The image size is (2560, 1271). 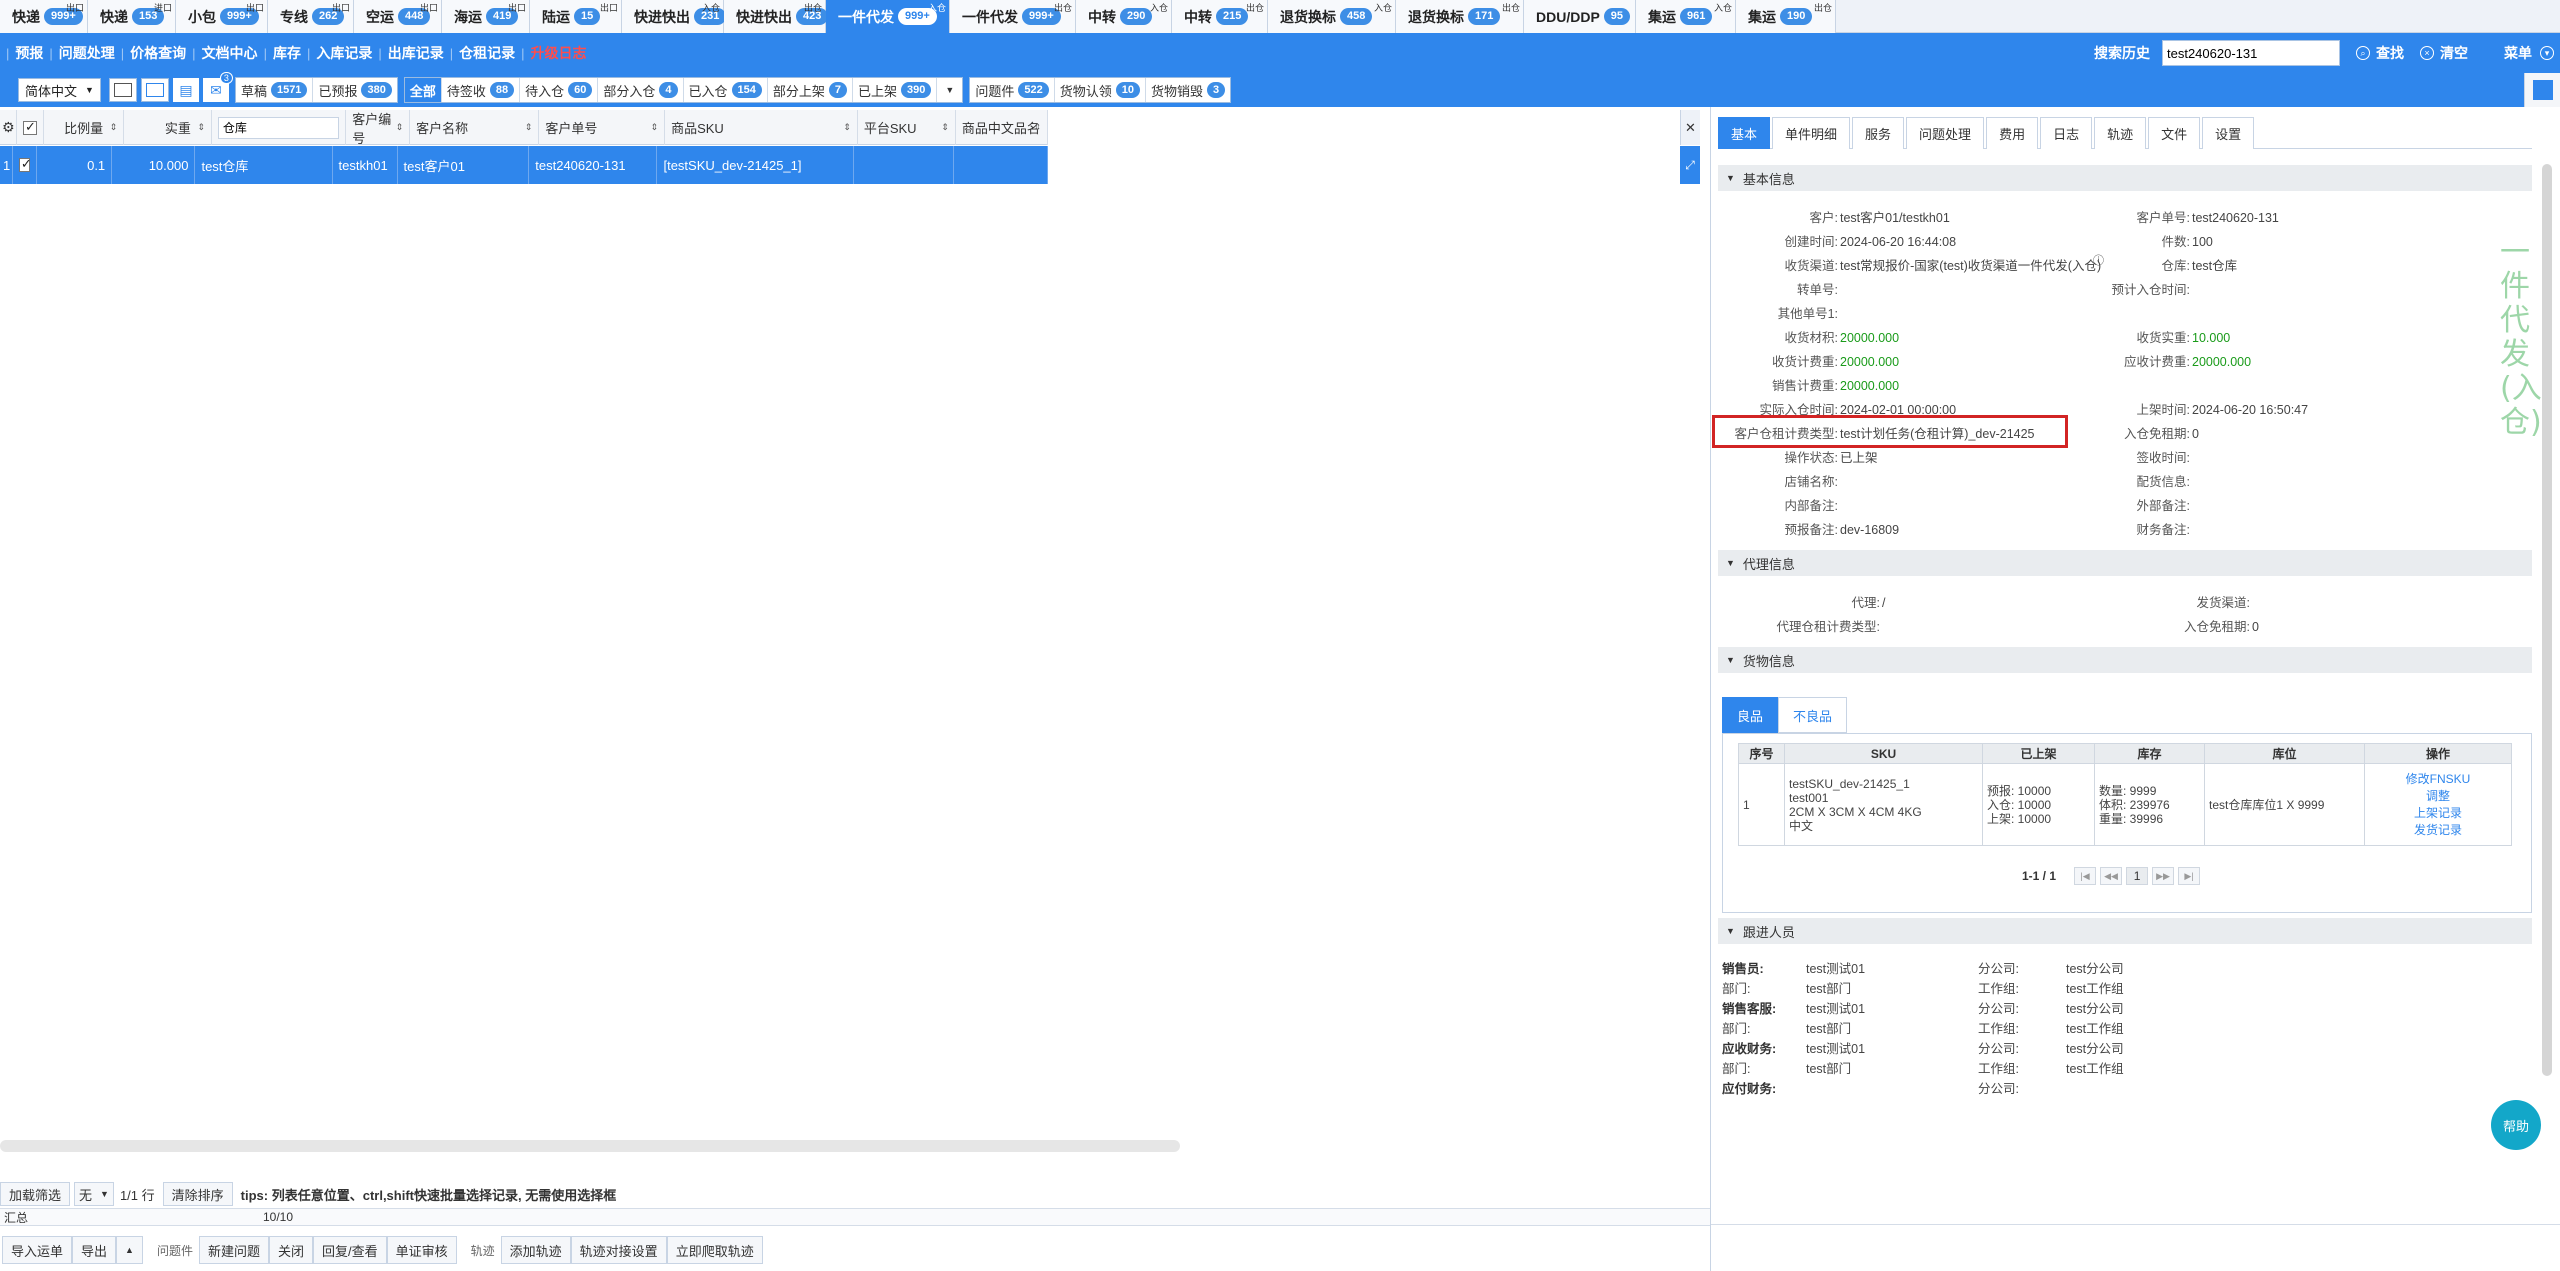 I want to click on module-tab: 一件代发 999+ 入仓, so click(x=888, y=16).